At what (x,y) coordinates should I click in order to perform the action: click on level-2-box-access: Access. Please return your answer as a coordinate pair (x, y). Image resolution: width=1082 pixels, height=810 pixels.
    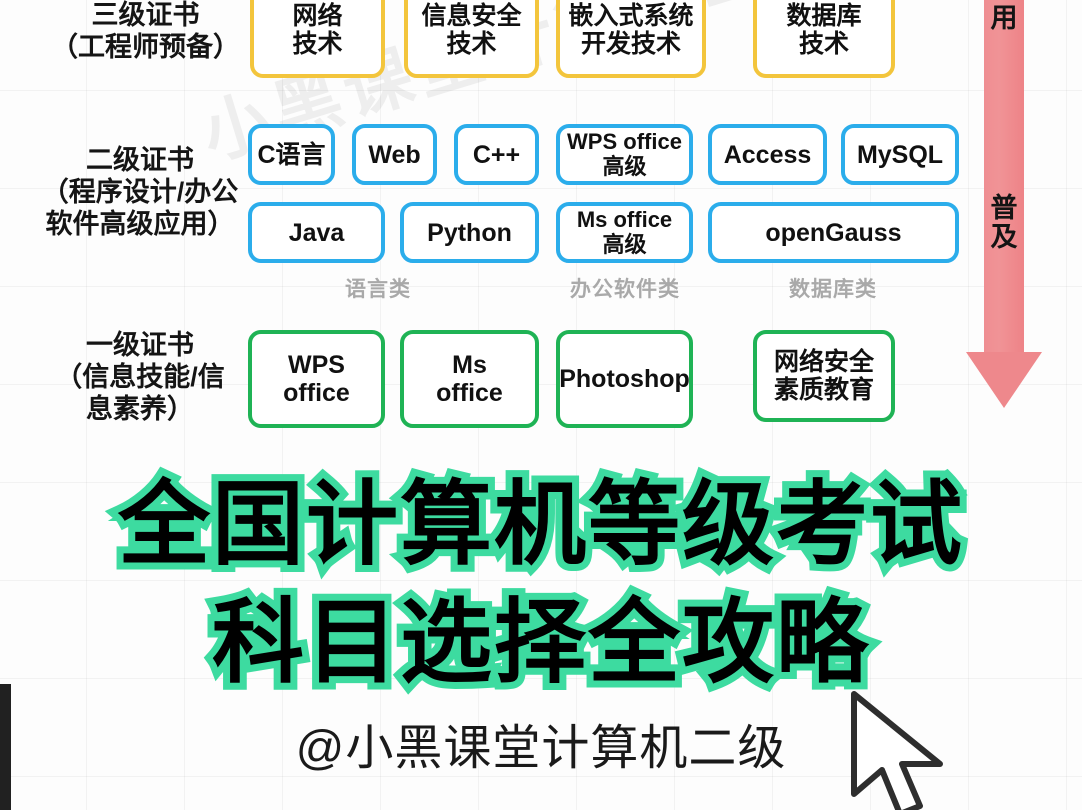
    Looking at the image, I should click on (767, 154).